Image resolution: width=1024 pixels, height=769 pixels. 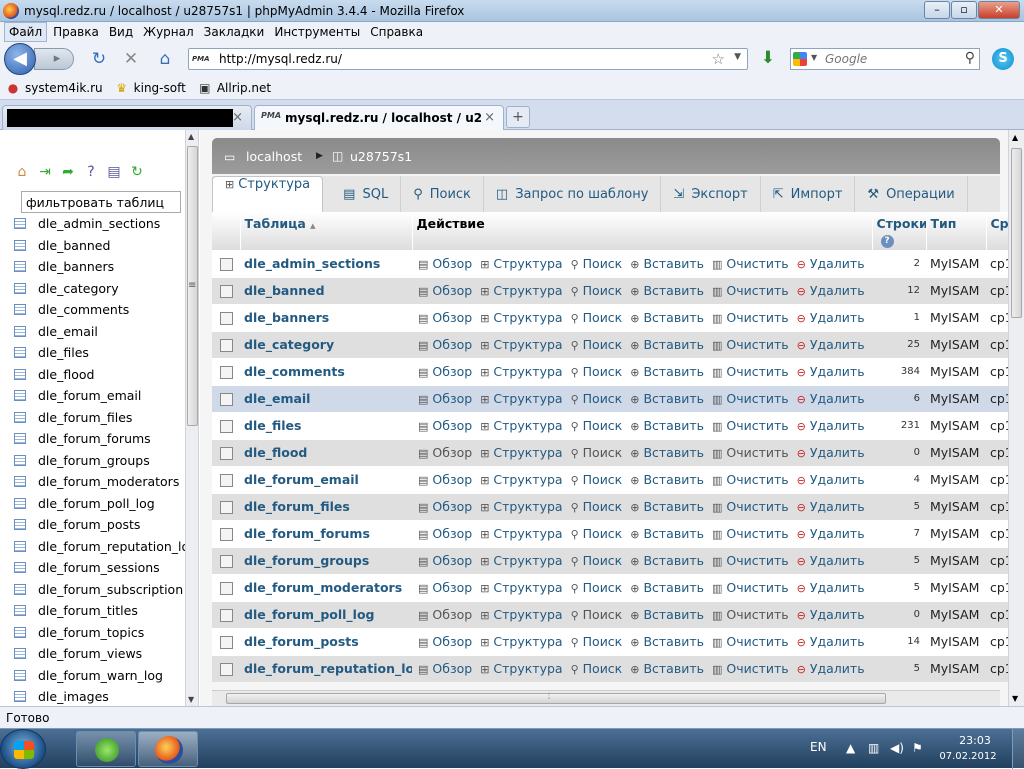 I want to click on menu-history: Журнал, so click(x=168, y=32).